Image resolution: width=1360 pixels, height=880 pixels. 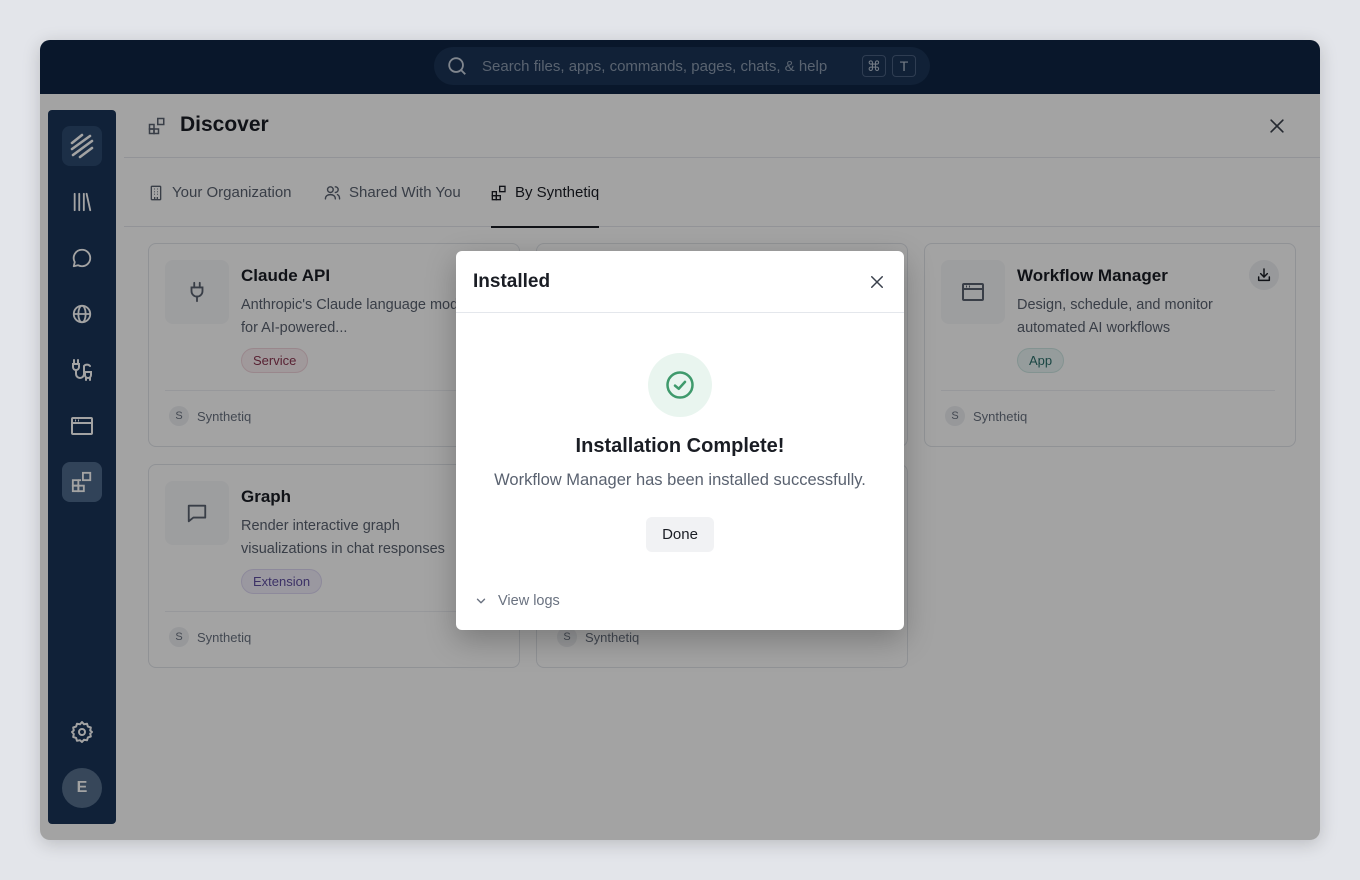 I want to click on page-title: Discover, so click(x=224, y=124).